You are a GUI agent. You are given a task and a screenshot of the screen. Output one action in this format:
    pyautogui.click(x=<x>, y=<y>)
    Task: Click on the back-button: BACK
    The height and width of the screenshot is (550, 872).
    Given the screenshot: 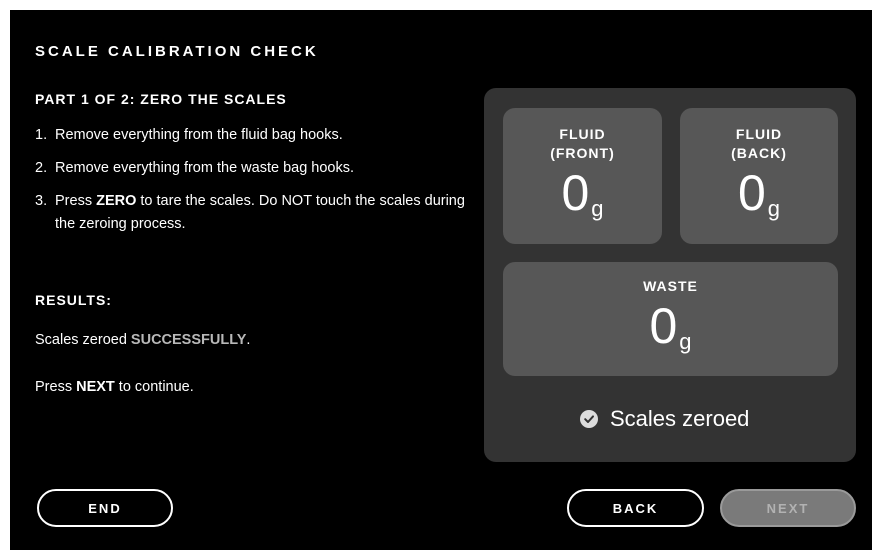 What is the action you would take?
    pyautogui.click(x=635, y=508)
    